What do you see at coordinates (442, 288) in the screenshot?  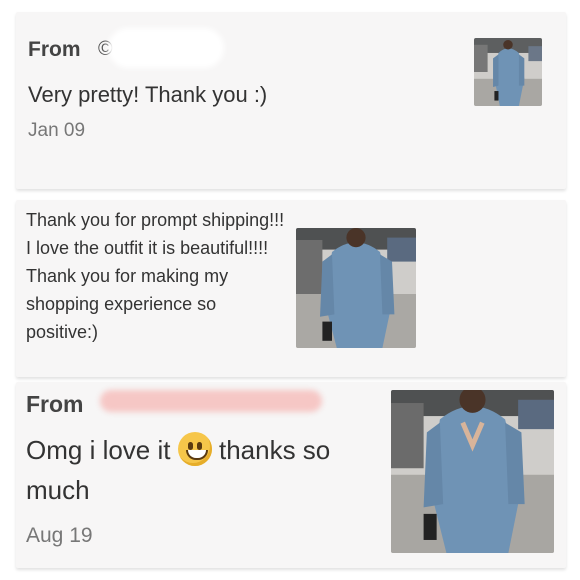 I see `card-divider` at bounding box center [442, 288].